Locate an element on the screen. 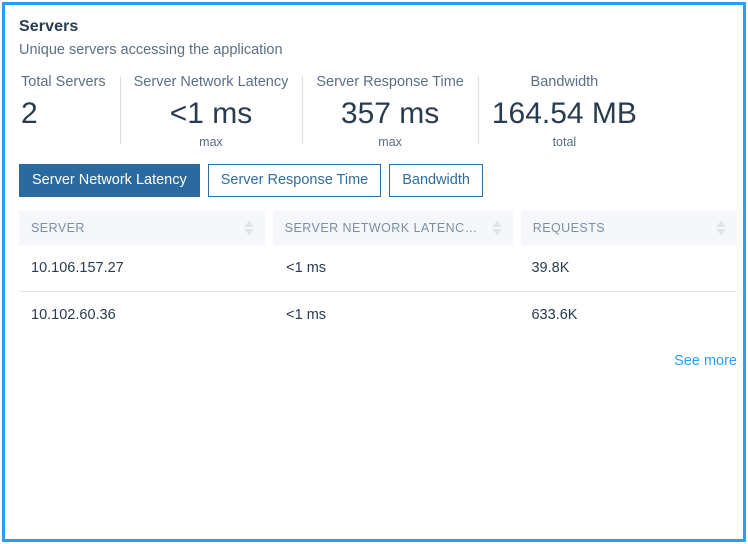  cell-server: 10.102.60.36 is located at coordinates (73, 315).